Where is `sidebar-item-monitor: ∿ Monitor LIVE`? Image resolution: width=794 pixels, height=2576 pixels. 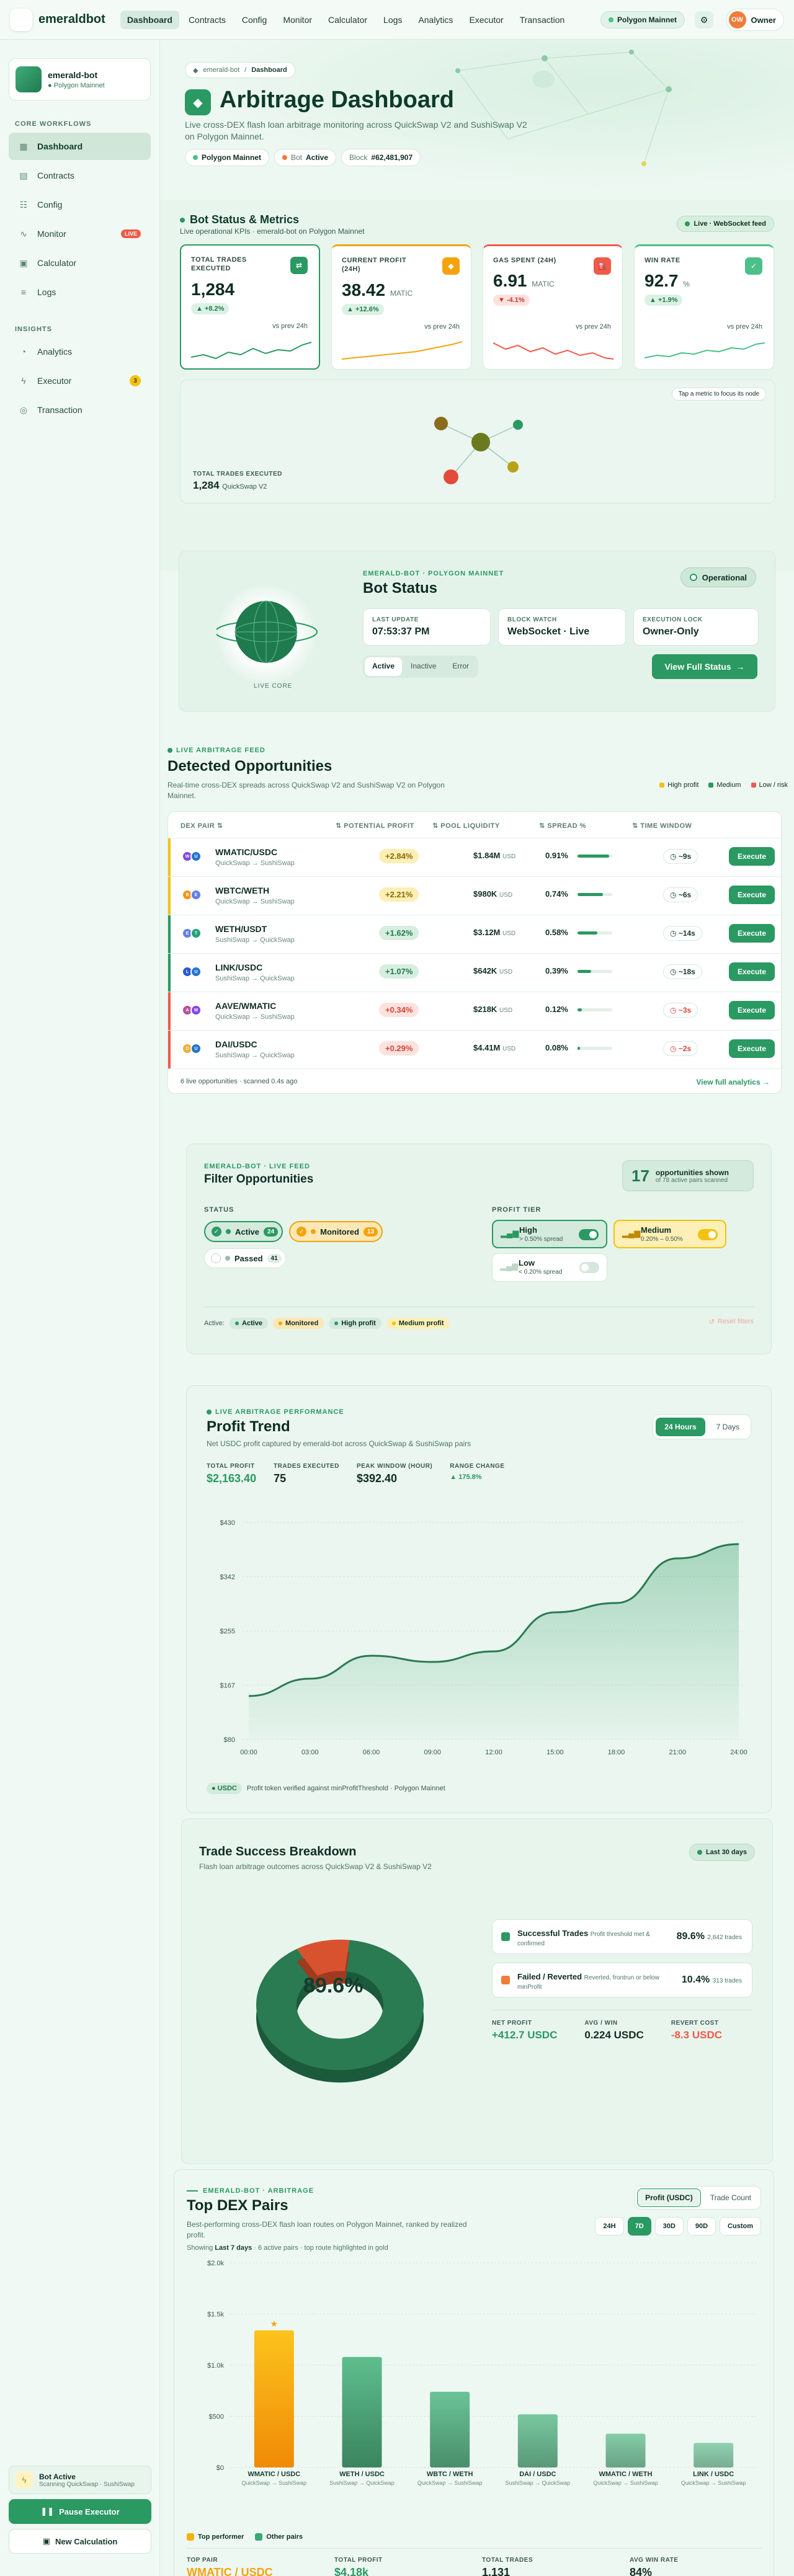
sidebar-item-monitor: ∿ Monitor LIVE is located at coordinates (80, 233).